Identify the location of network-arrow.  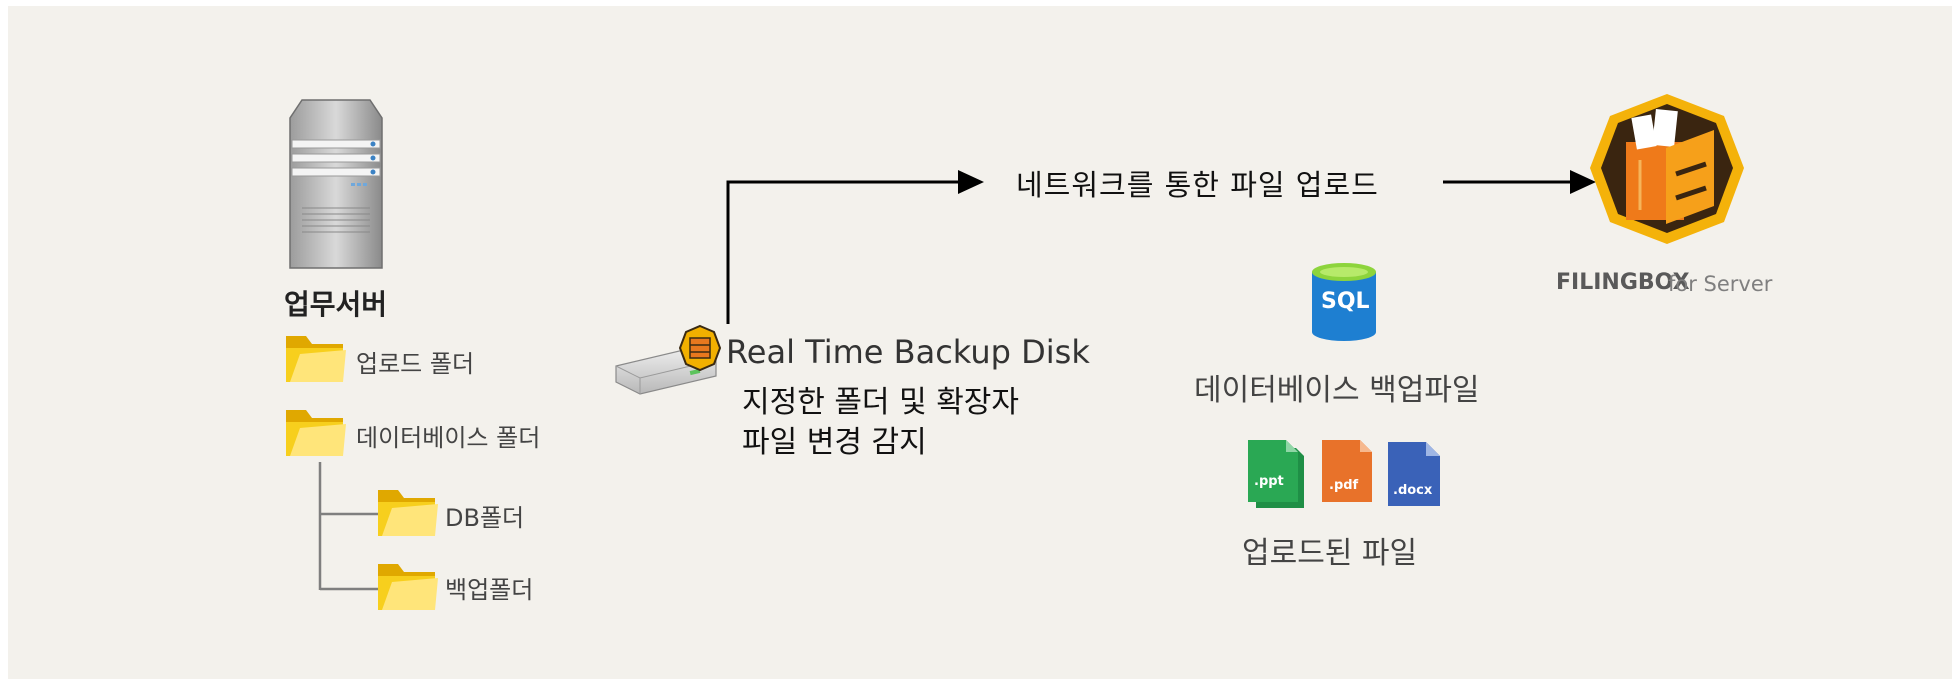
(855, 247).